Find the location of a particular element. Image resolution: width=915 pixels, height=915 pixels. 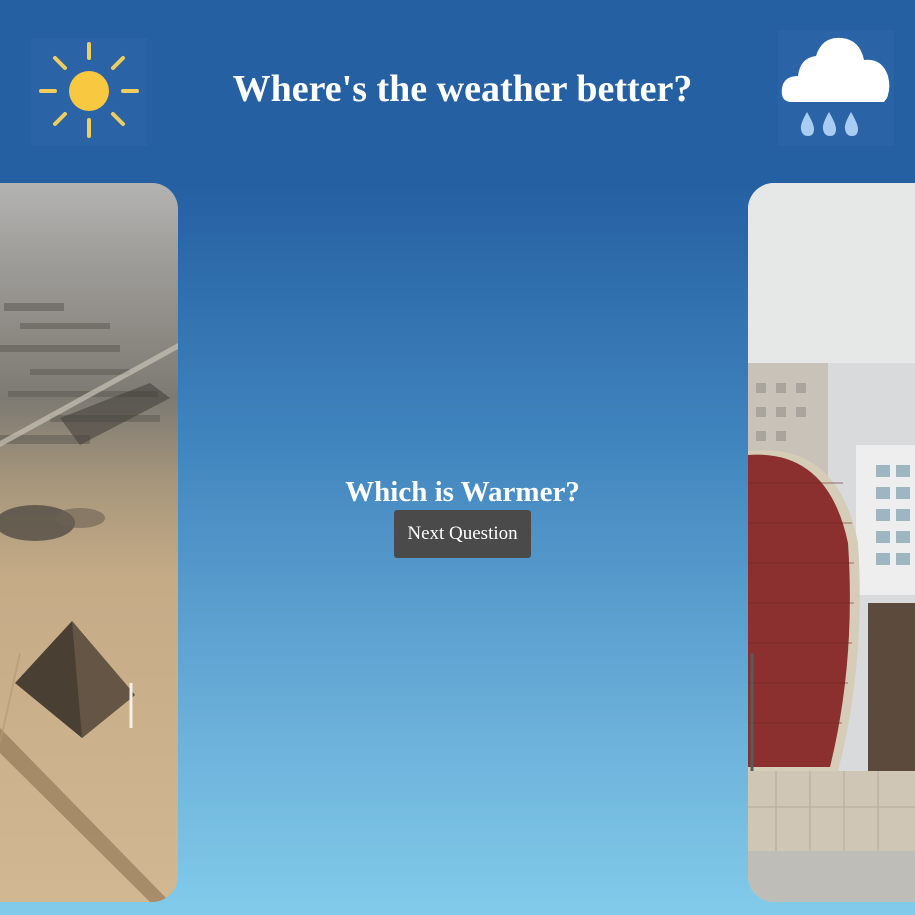

rain-cloud-icon is located at coordinates (836, 88).